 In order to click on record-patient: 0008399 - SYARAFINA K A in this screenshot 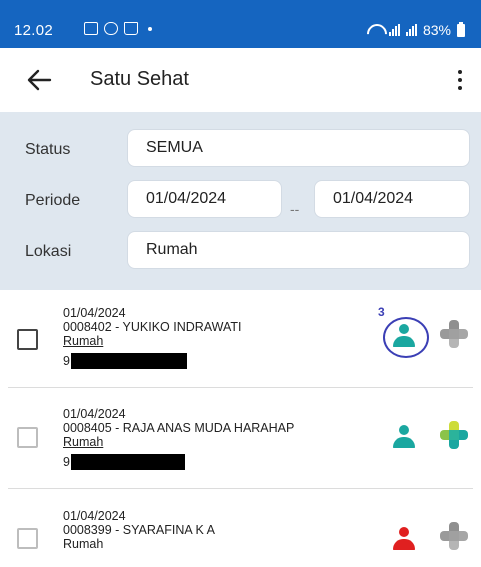, I will do `click(139, 530)`.